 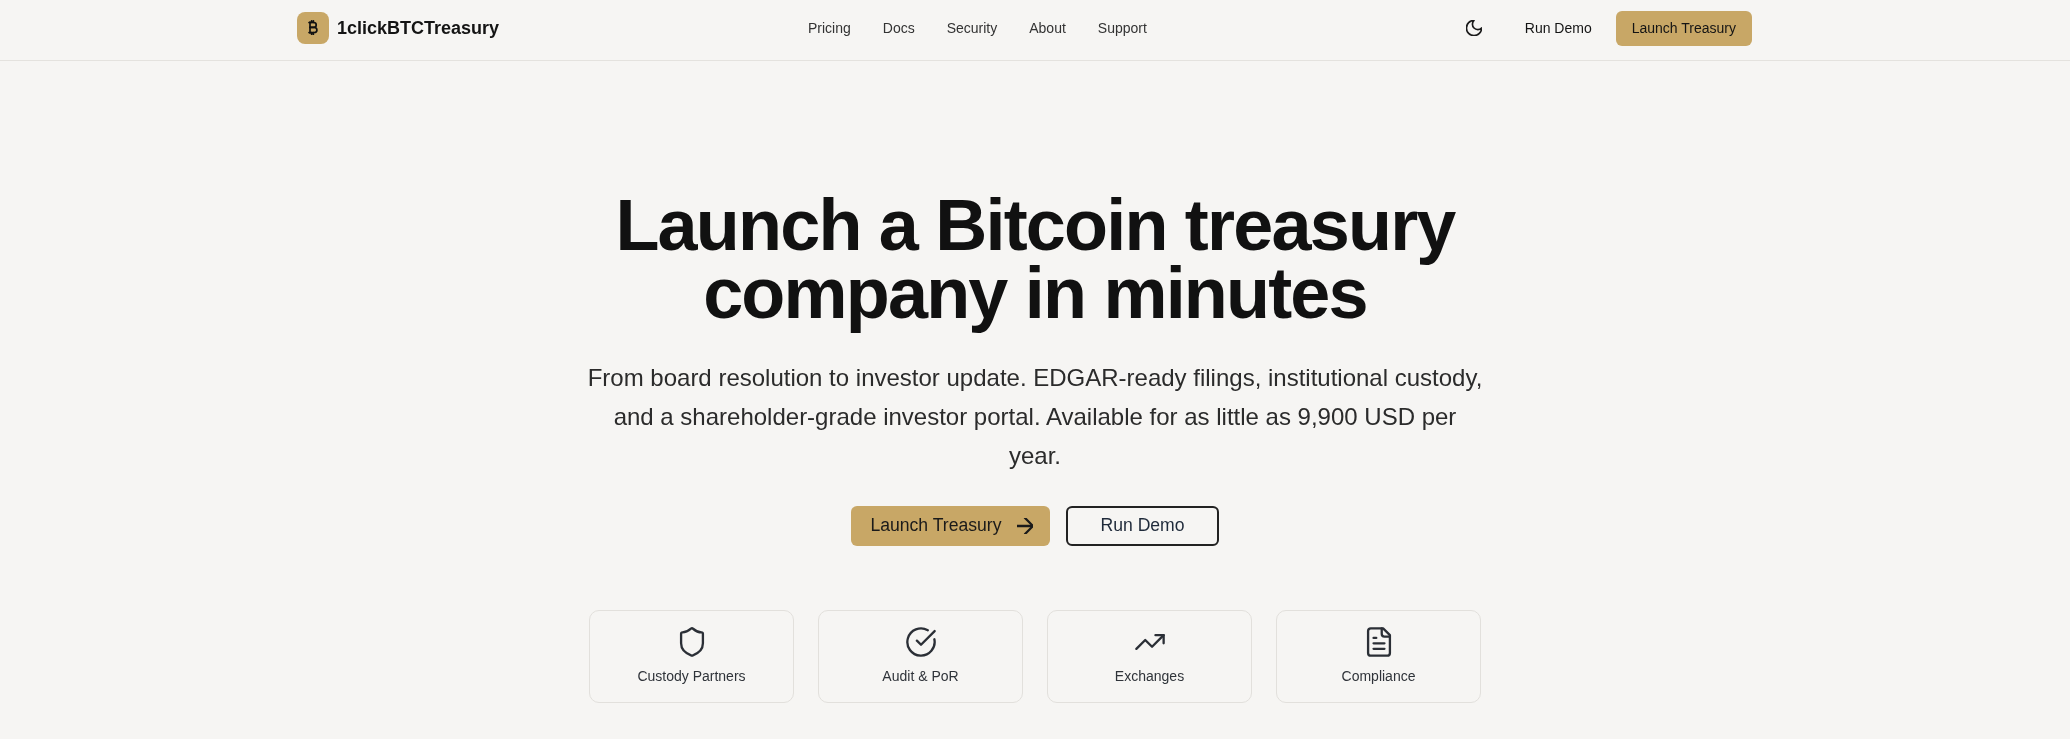 I want to click on nav-link: About, so click(x=1047, y=28).